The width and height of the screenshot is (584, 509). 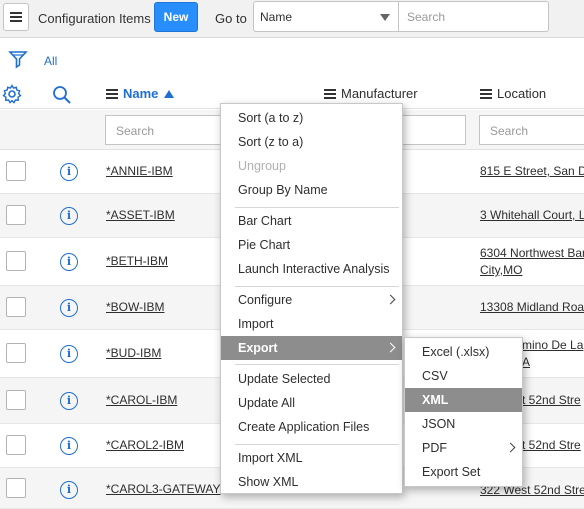 What do you see at coordinates (231, 18) in the screenshot?
I see `goto-label: Go to` at bounding box center [231, 18].